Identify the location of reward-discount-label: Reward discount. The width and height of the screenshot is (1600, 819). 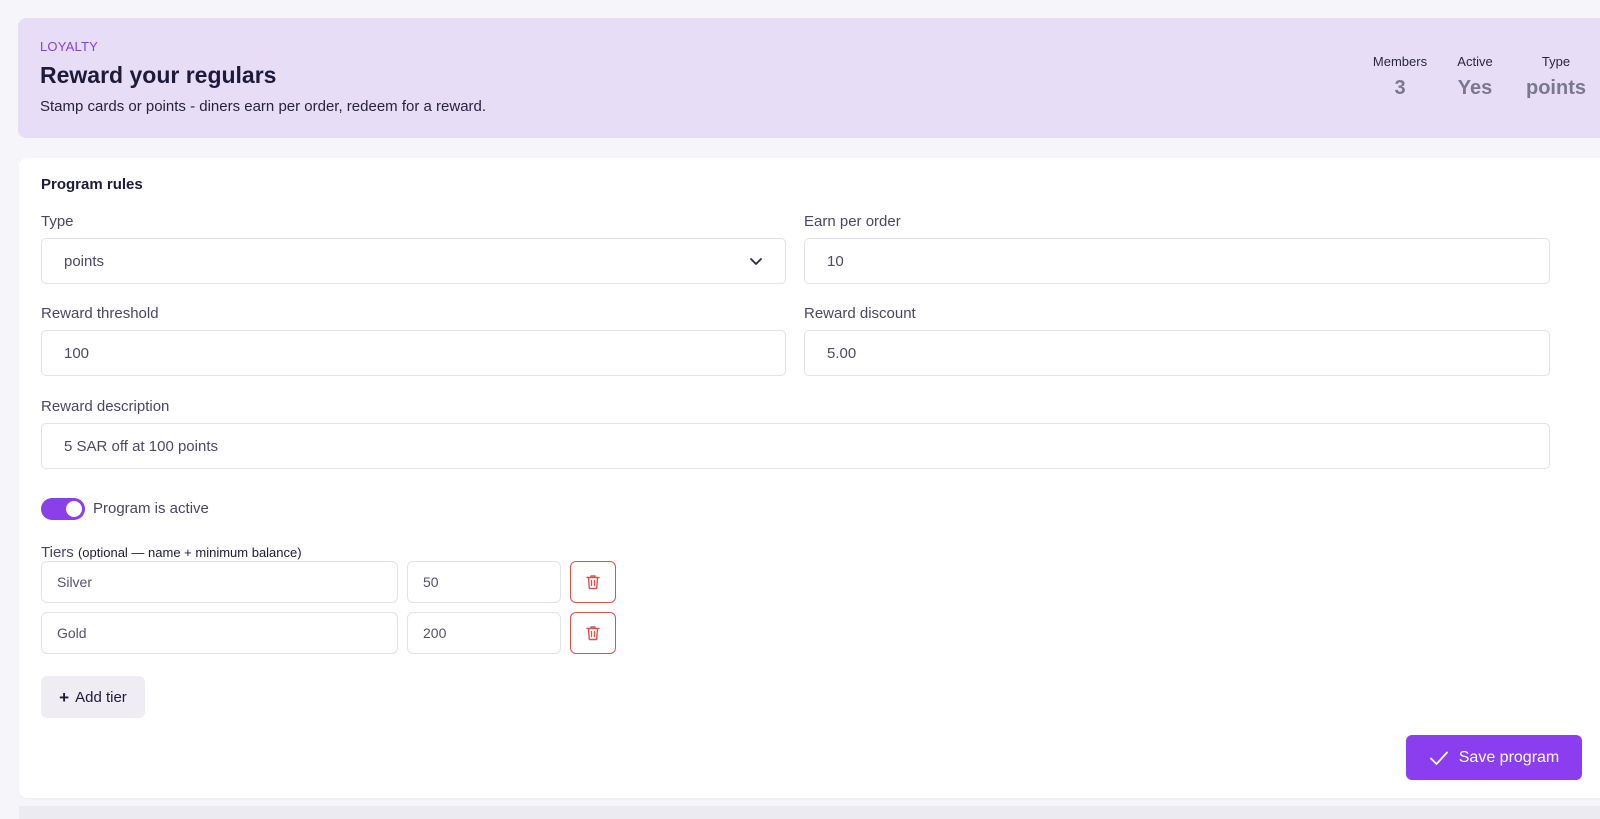
(860, 313).